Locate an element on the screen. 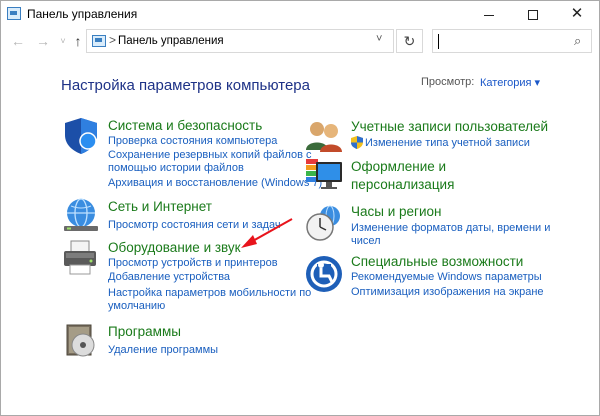 The height and width of the screenshot is (416, 600). link-change-account-type: Изменение типа учетной записи is located at coordinates (447, 143).